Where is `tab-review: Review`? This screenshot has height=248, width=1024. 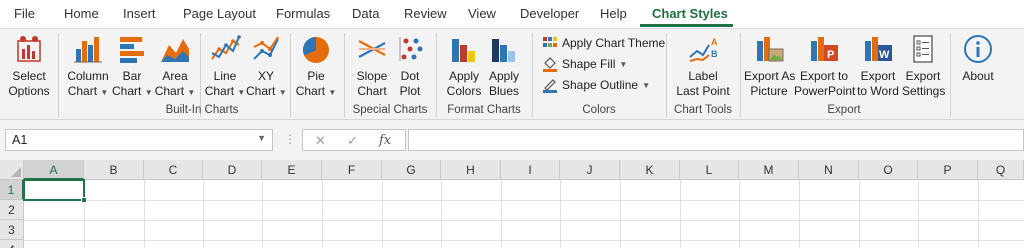 tab-review: Review is located at coordinates (425, 13).